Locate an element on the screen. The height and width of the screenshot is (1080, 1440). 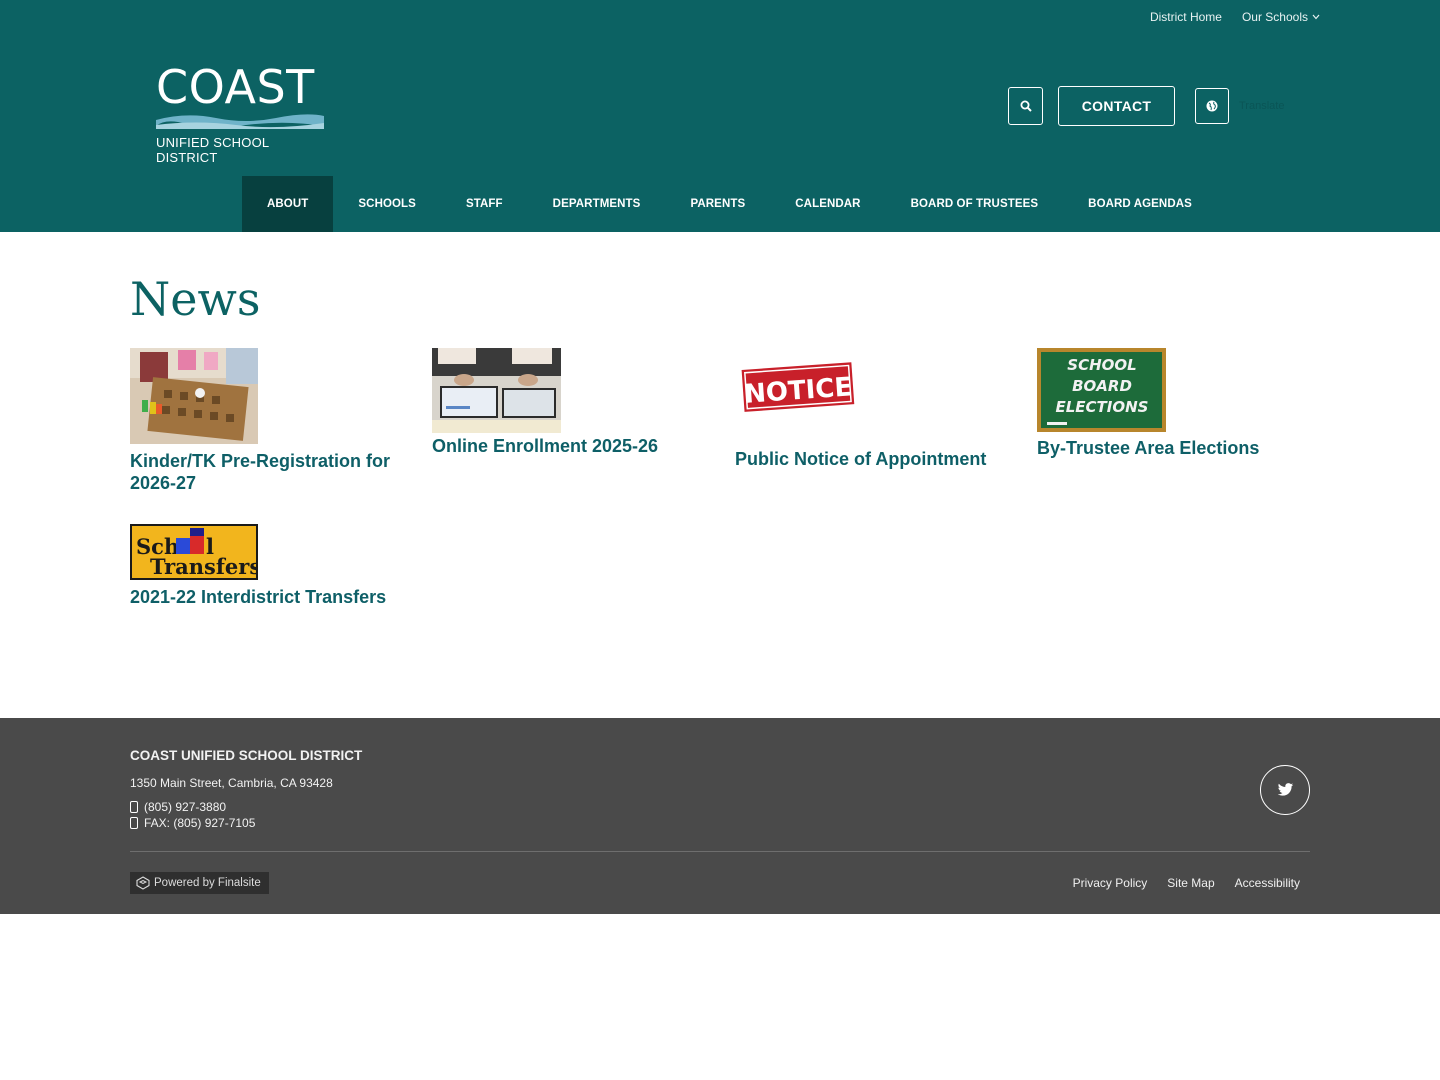
news-item-online-enrollment: Online Enrollment 2025-26 is located at coordinates (567, 402).